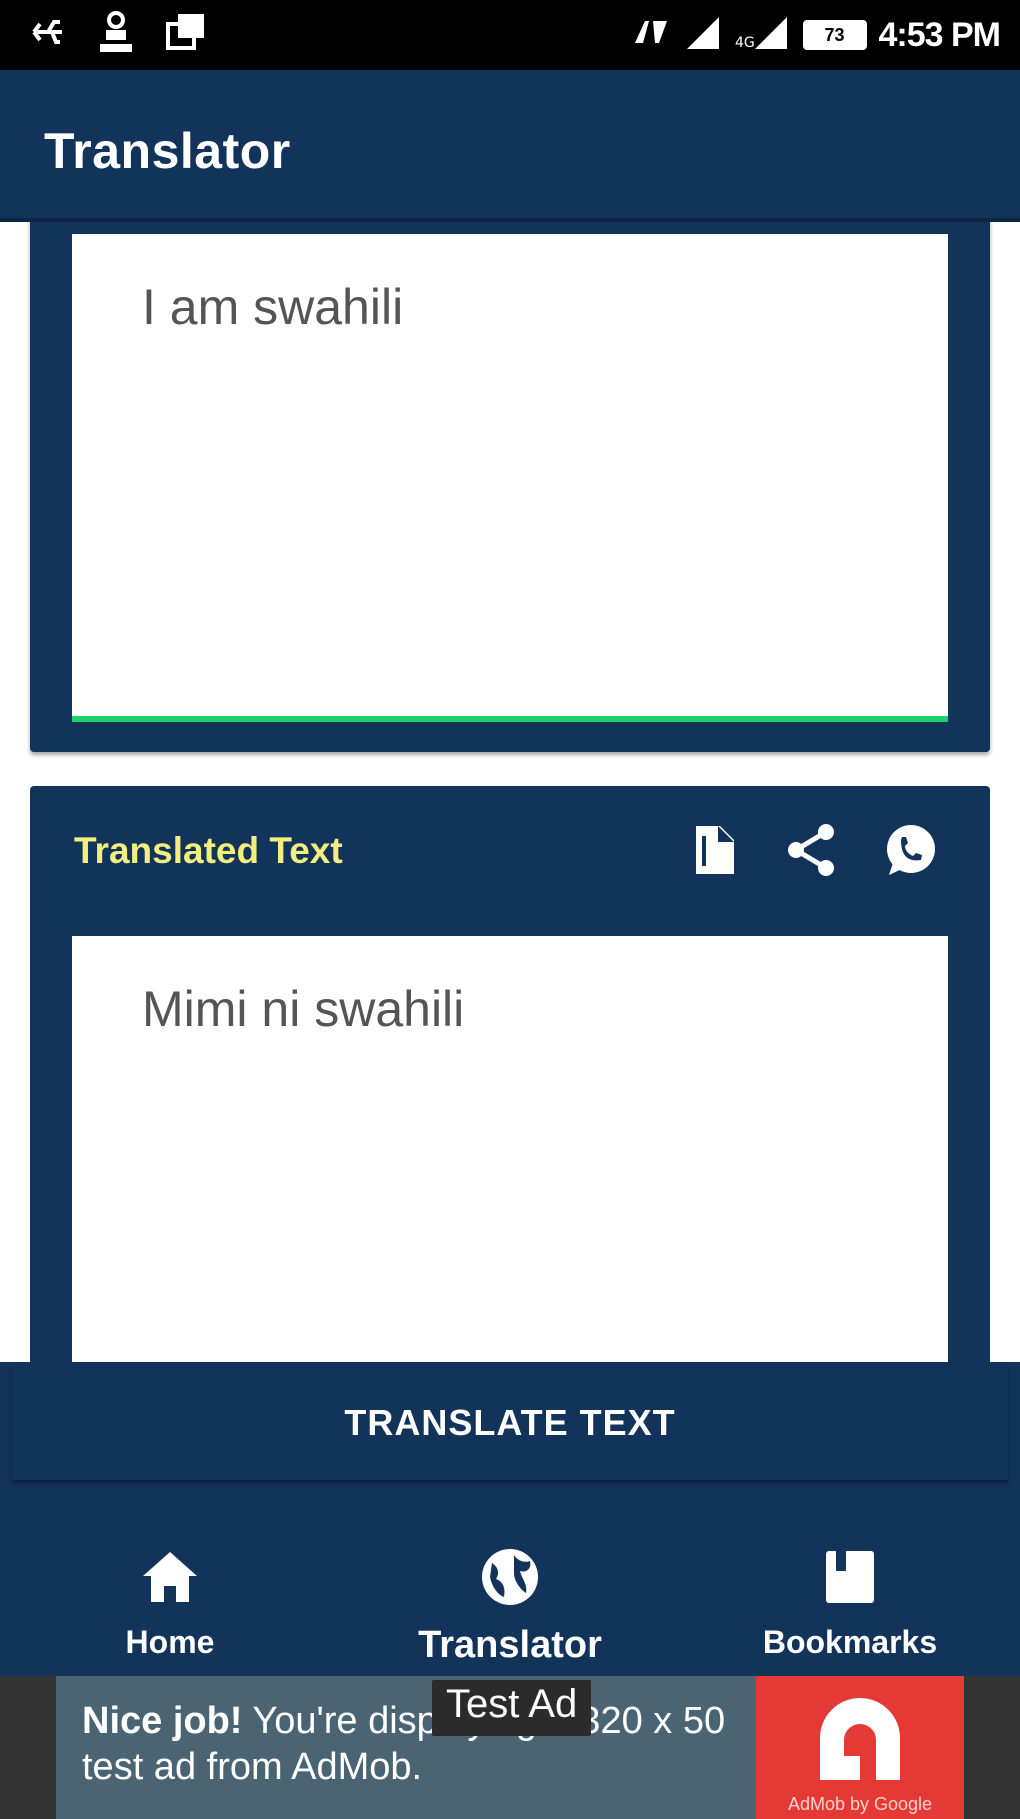 This screenshot has width=1020, height=1819. I want to click on nav-label-home: Home, so click(170, 1642).